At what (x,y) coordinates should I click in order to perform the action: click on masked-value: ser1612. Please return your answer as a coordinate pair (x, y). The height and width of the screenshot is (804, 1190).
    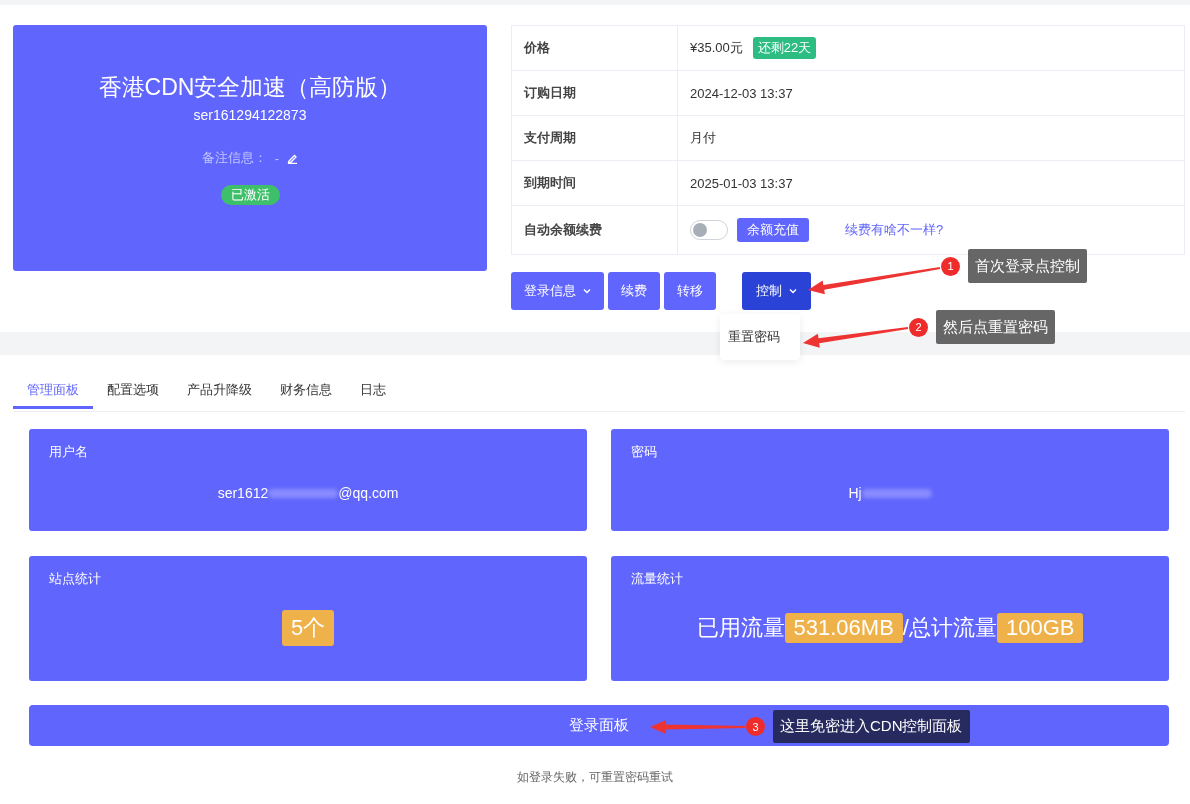
    Looking at the image, I should click on (243, 493).